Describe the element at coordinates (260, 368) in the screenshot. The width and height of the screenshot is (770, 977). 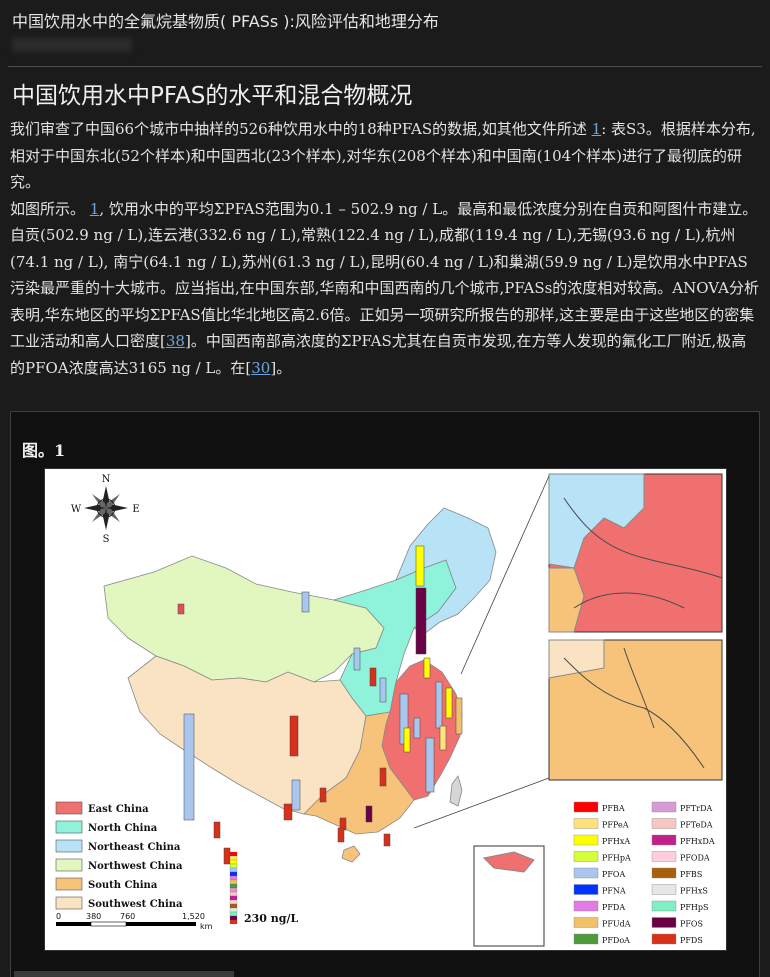
I see `reference-link-30: 30` at that location.